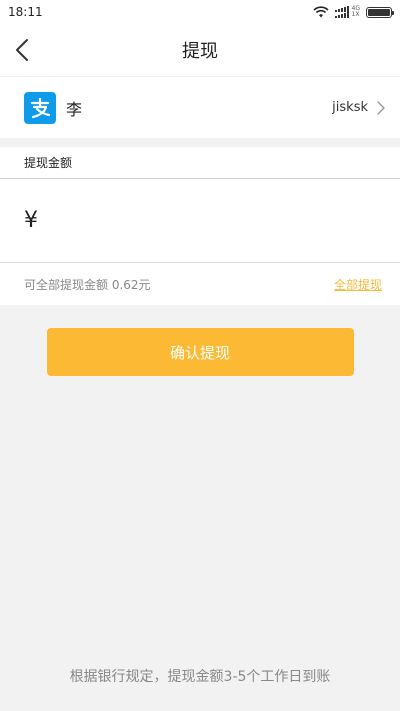 This screenshot has width=400, height=711. I want to click on confirm-withdraw-button: 确认提现, so click(200, 352).